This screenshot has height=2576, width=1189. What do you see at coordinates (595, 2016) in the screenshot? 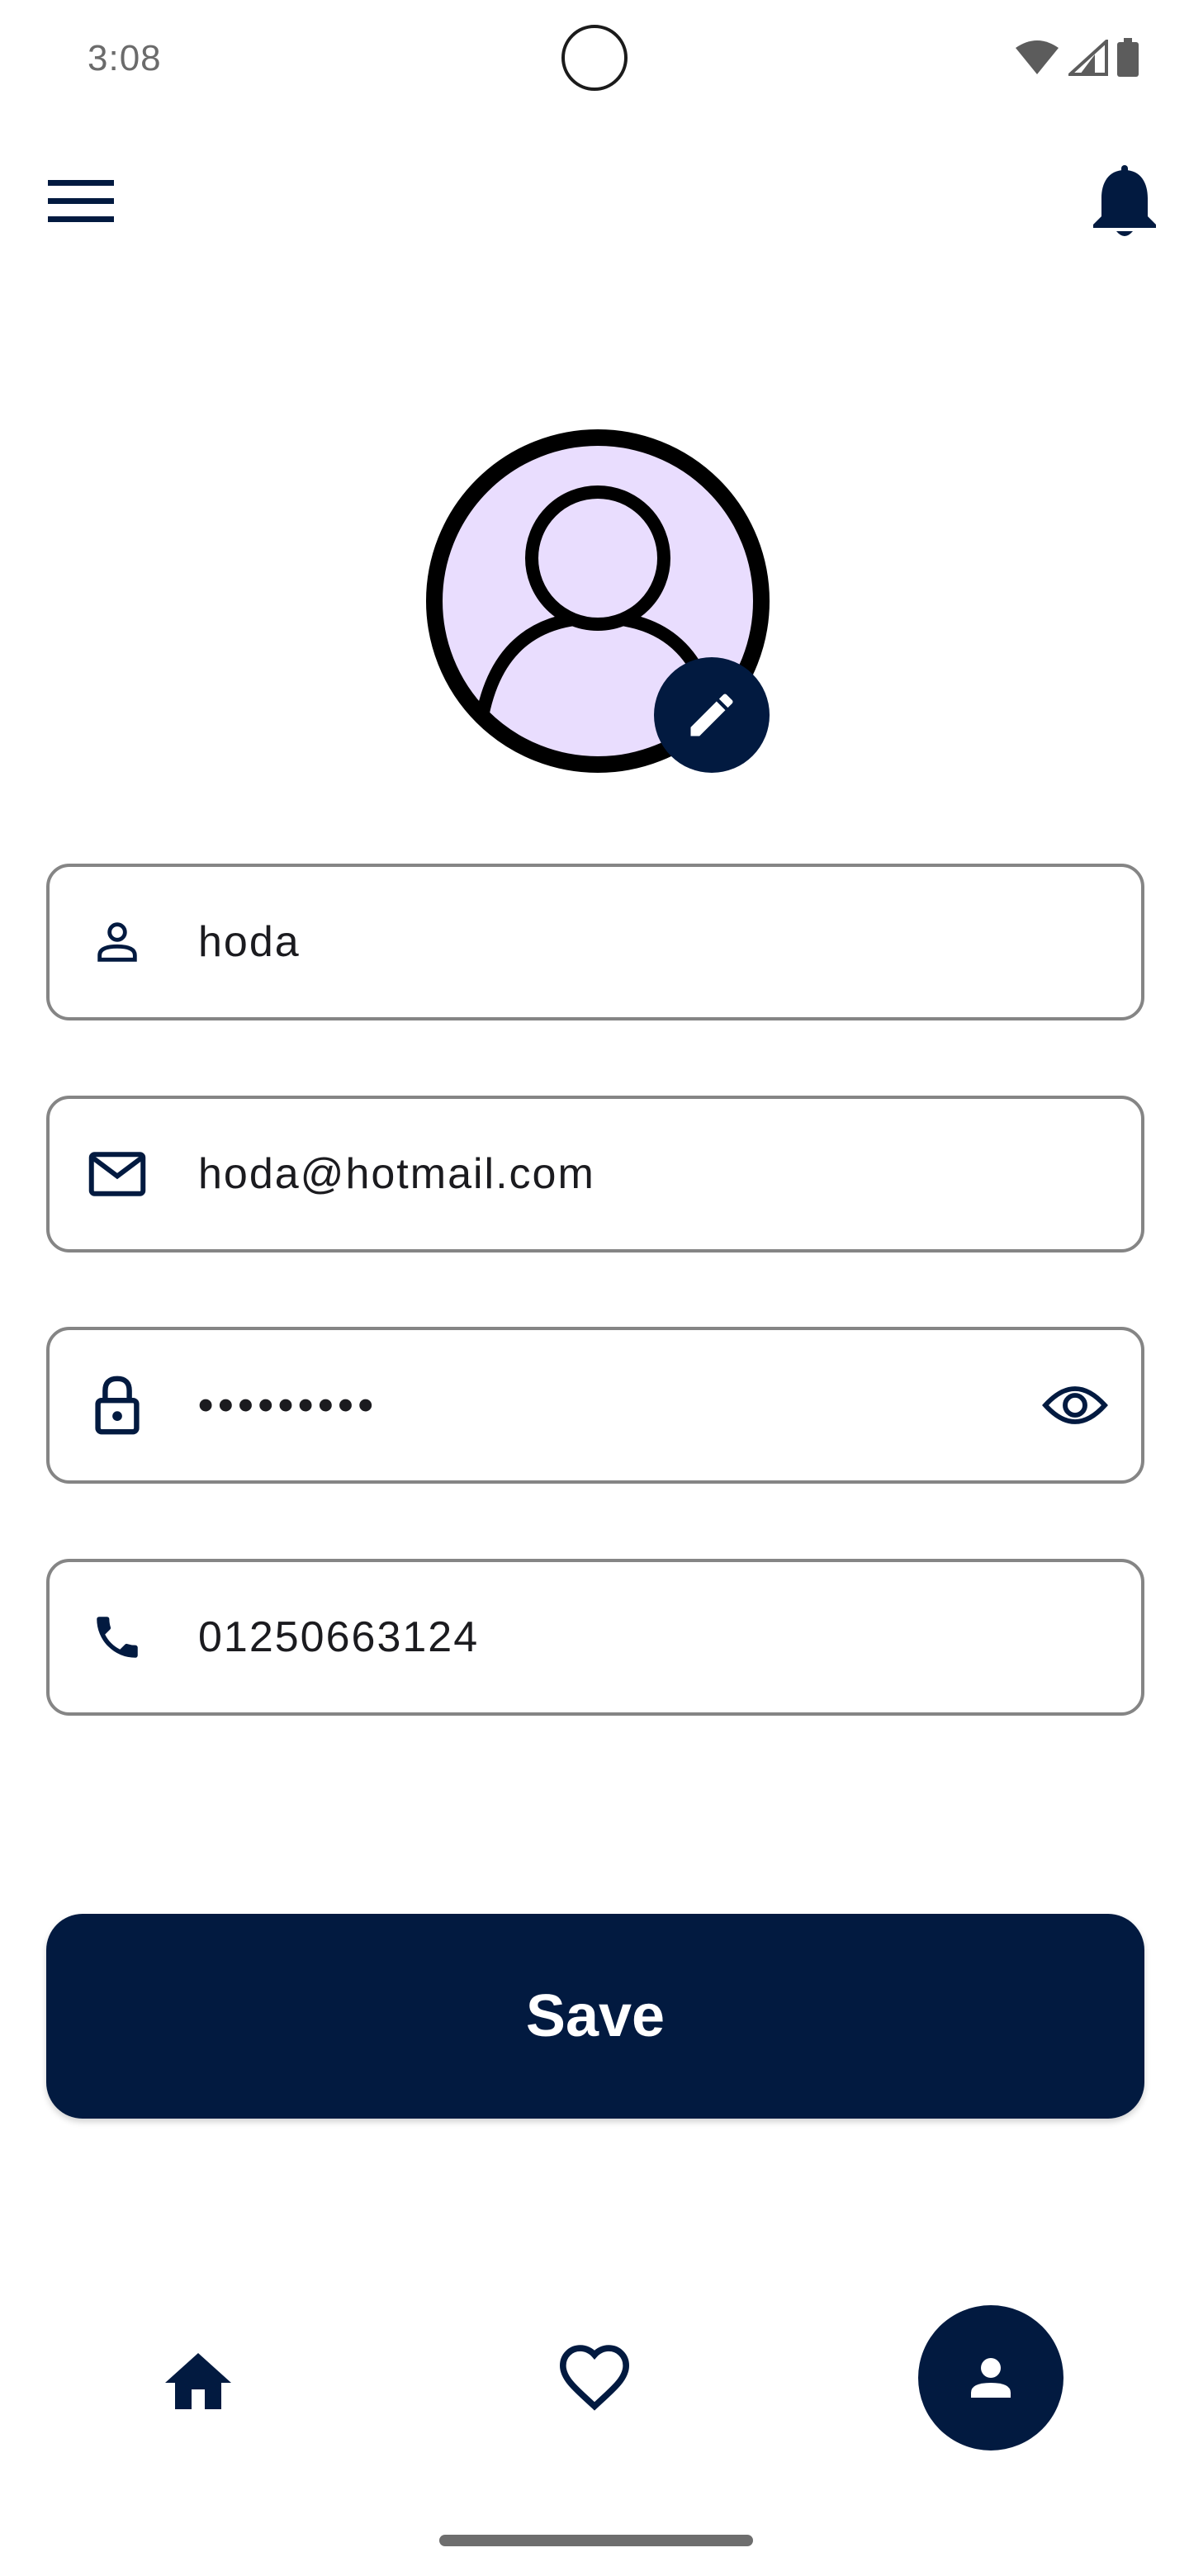
I see `save-button: Save` at bounding box center [595, 2016].